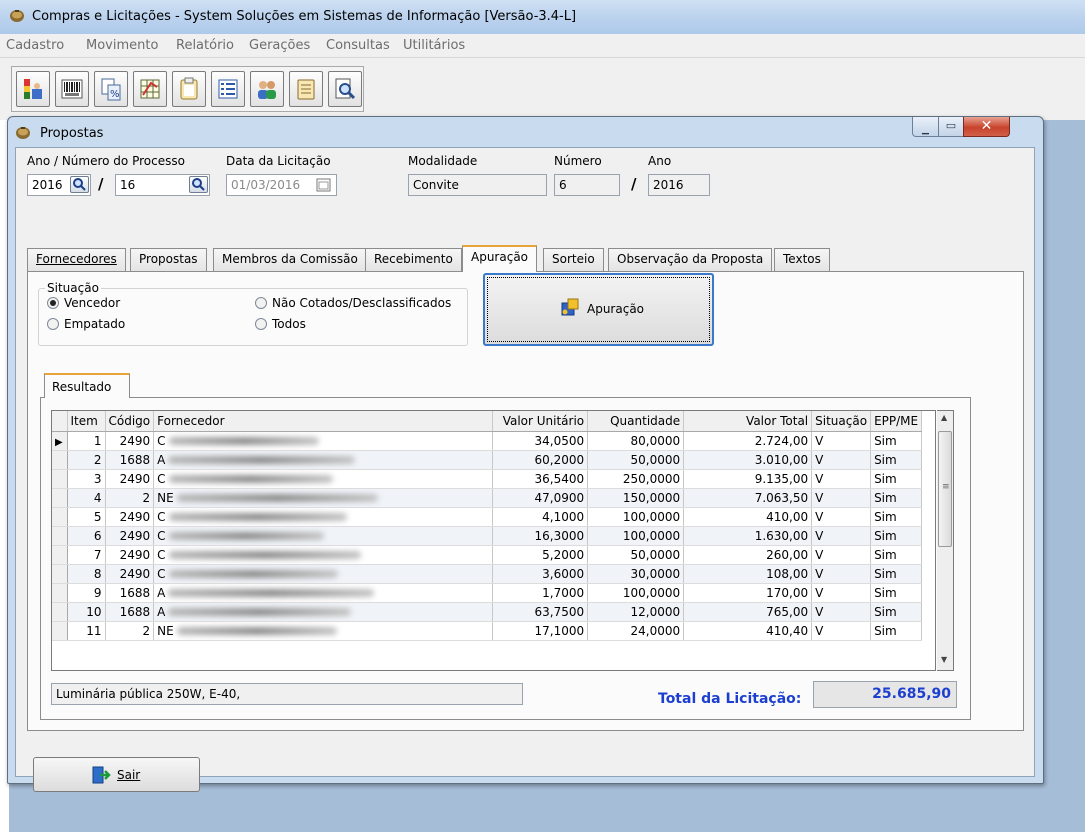  Describe the element at coordinates (487, 460) in the screenshot. I see `table-row: 2 1688 A 60,2000 50,0000 3.010,00 V Sim` at that location.